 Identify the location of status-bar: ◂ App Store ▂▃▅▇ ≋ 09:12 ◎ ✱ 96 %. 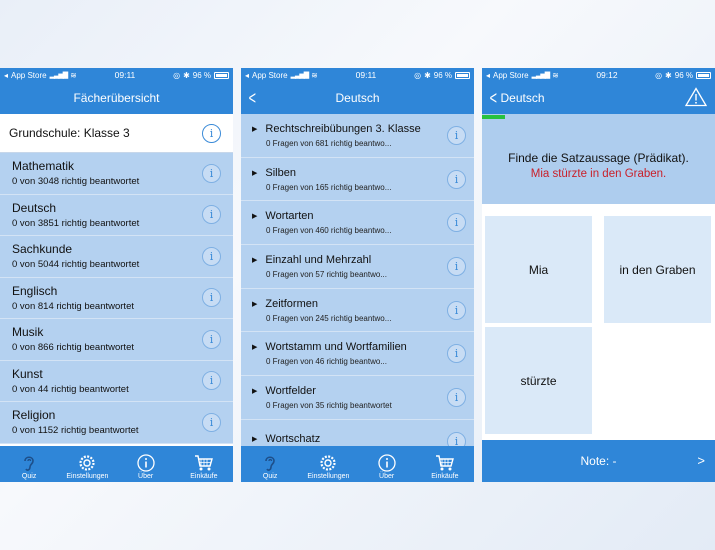
(598, 75).